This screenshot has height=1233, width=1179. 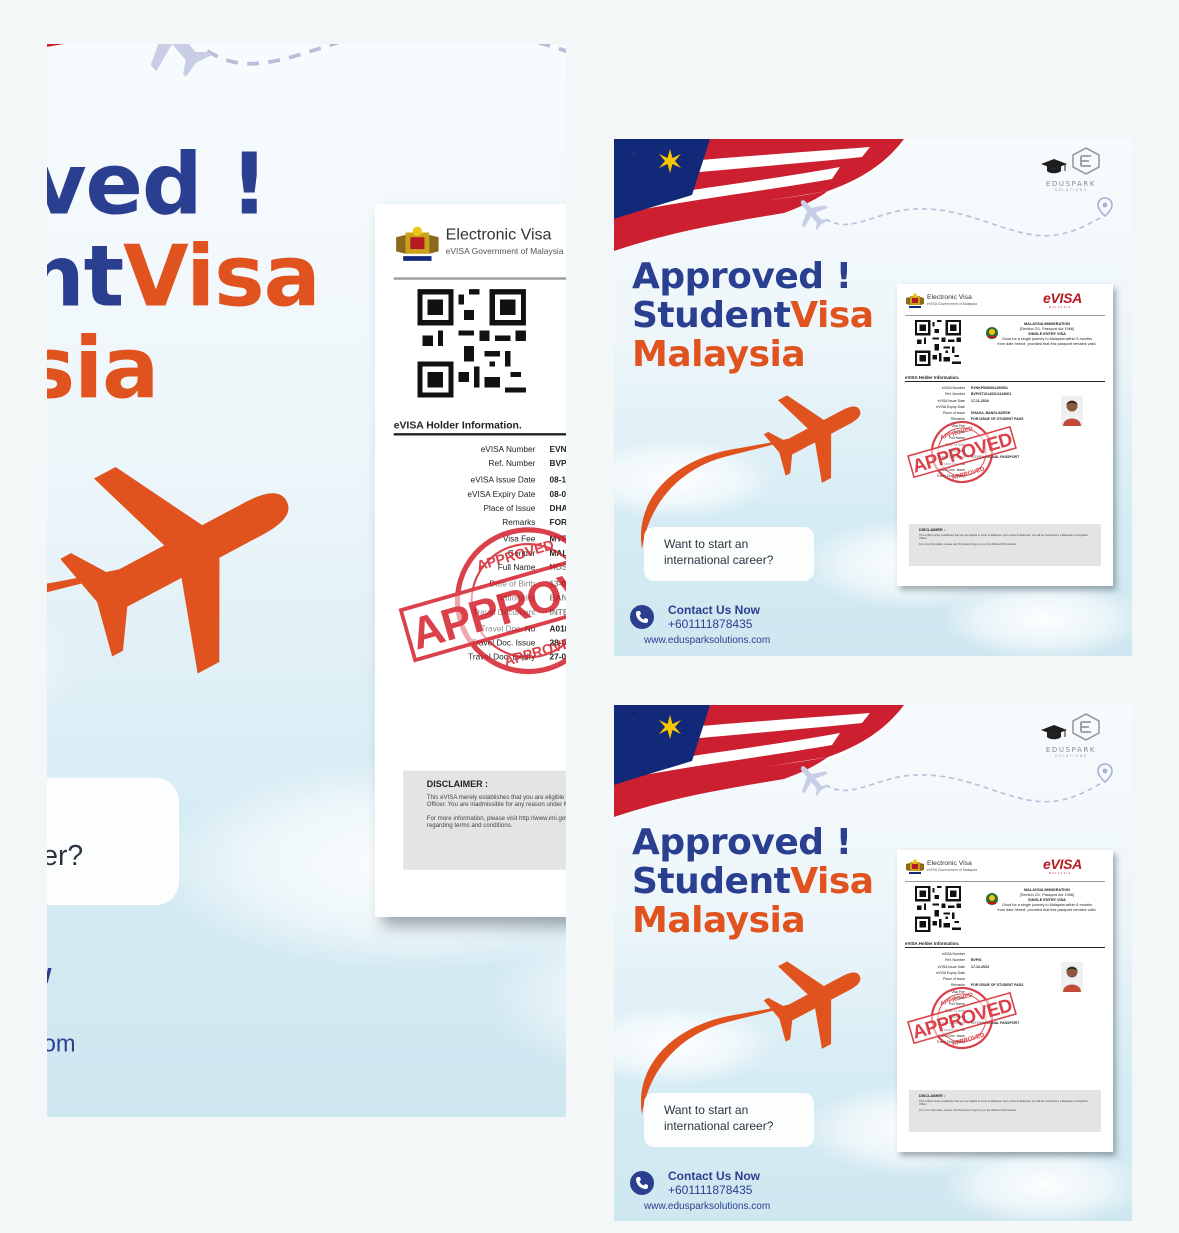 I want to click on field-value: 08-06-2025, so click(x=557, y=494).